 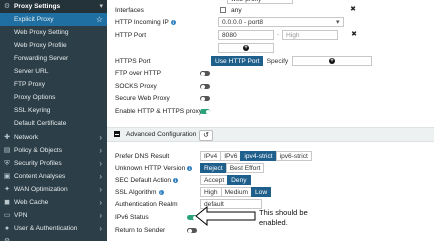 I want to click on sidebar-item-network: ✚ Network ›, so click(x=53, y=137).